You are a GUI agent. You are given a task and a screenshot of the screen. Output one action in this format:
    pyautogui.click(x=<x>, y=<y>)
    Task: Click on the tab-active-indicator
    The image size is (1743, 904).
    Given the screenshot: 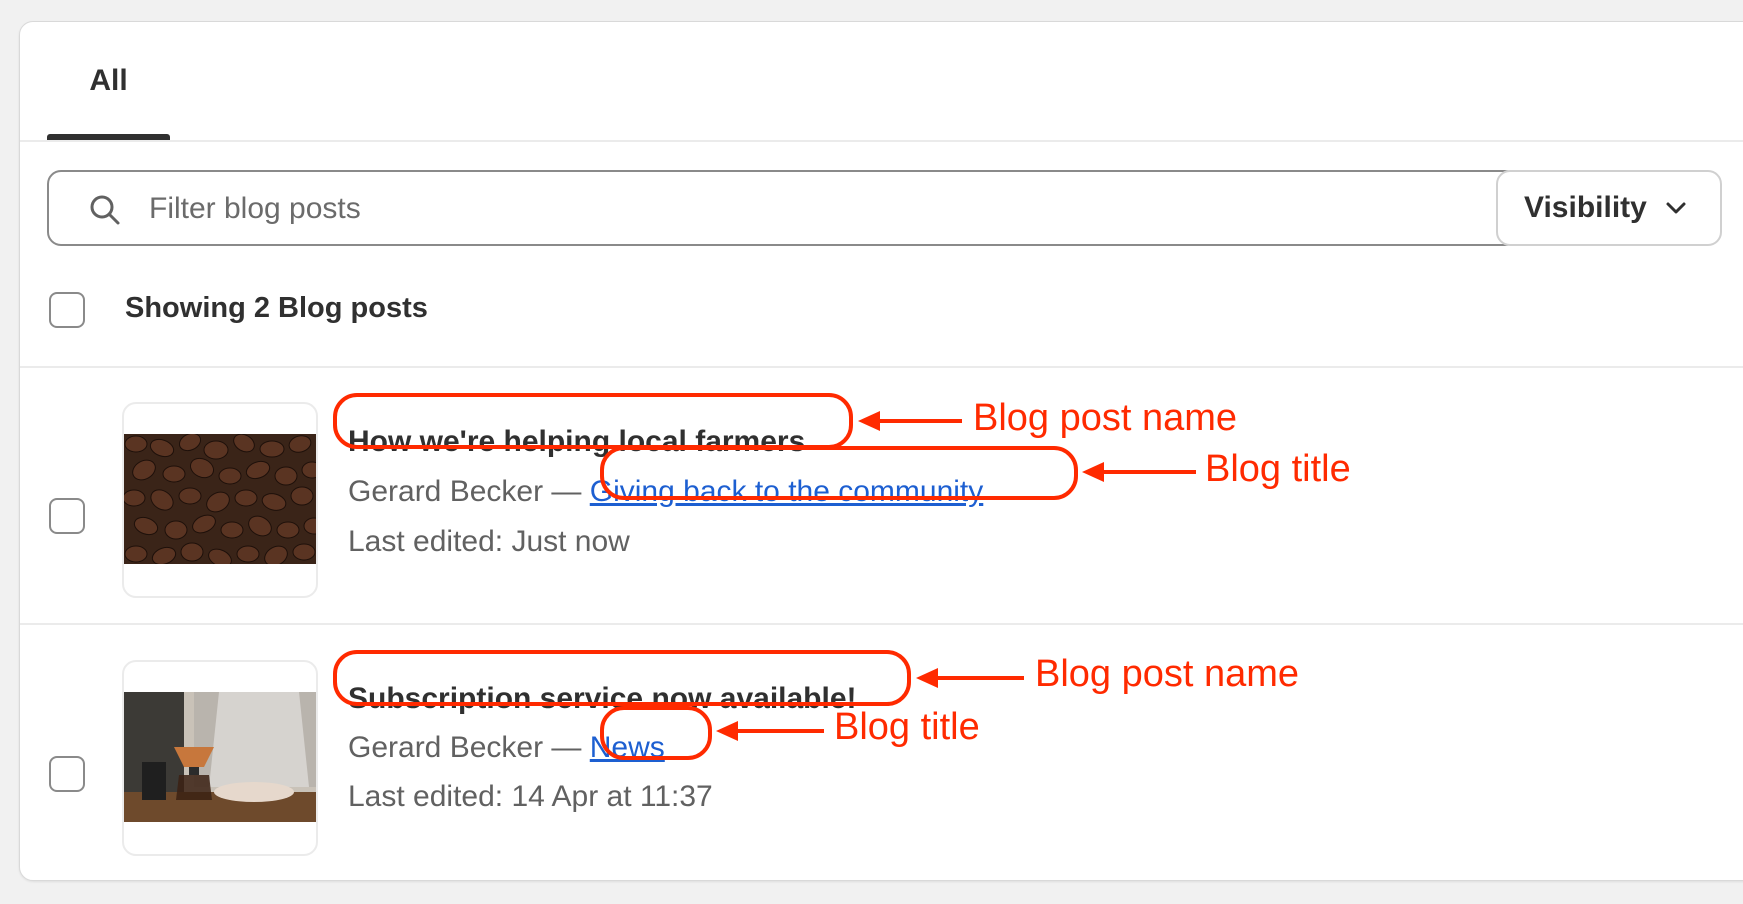 What is the action you would take?
    pyautogui.click(x=108, y=137)
    